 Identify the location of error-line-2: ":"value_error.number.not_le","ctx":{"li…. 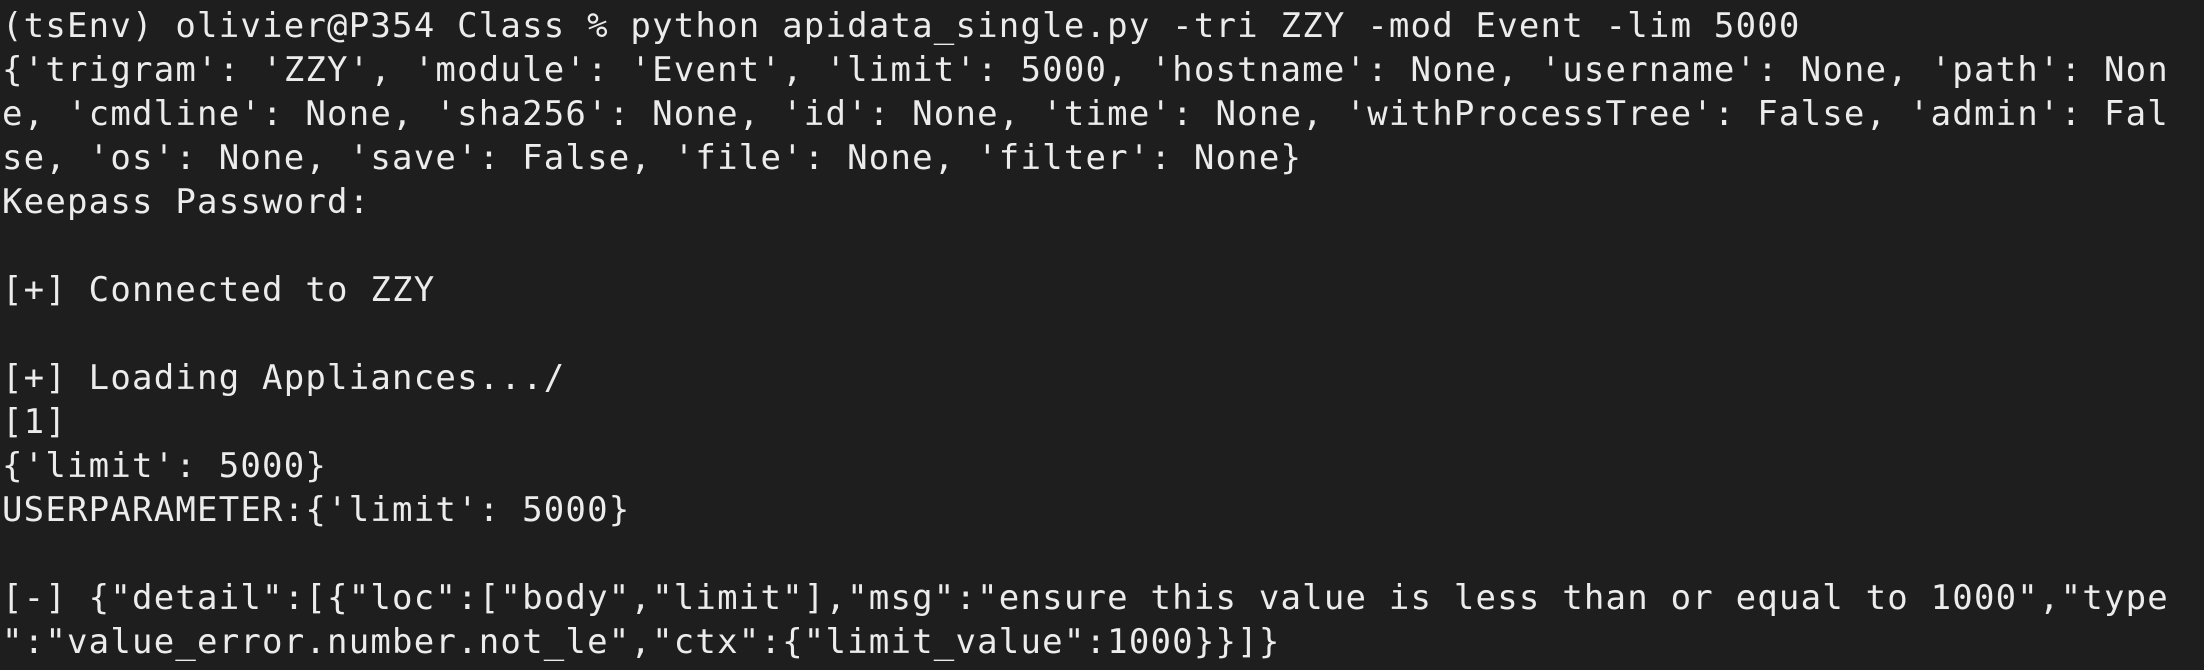
(641, 642).